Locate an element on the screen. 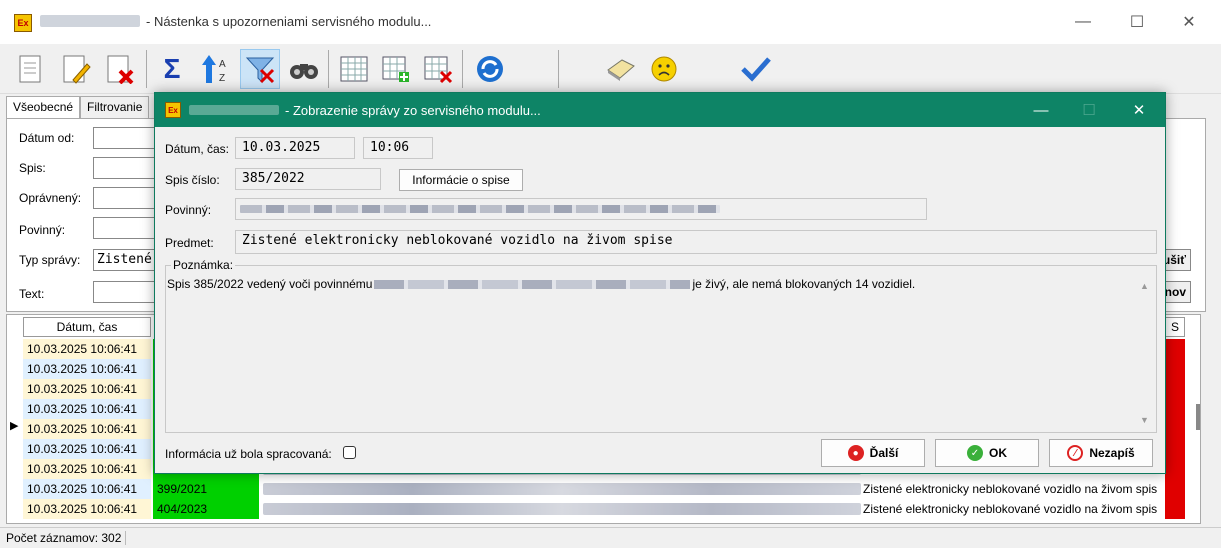 Image resolution: width=1221 pixels, height=548 pixels. tab-vseobecne: Všeobecné is located at coordinates (43, 107).